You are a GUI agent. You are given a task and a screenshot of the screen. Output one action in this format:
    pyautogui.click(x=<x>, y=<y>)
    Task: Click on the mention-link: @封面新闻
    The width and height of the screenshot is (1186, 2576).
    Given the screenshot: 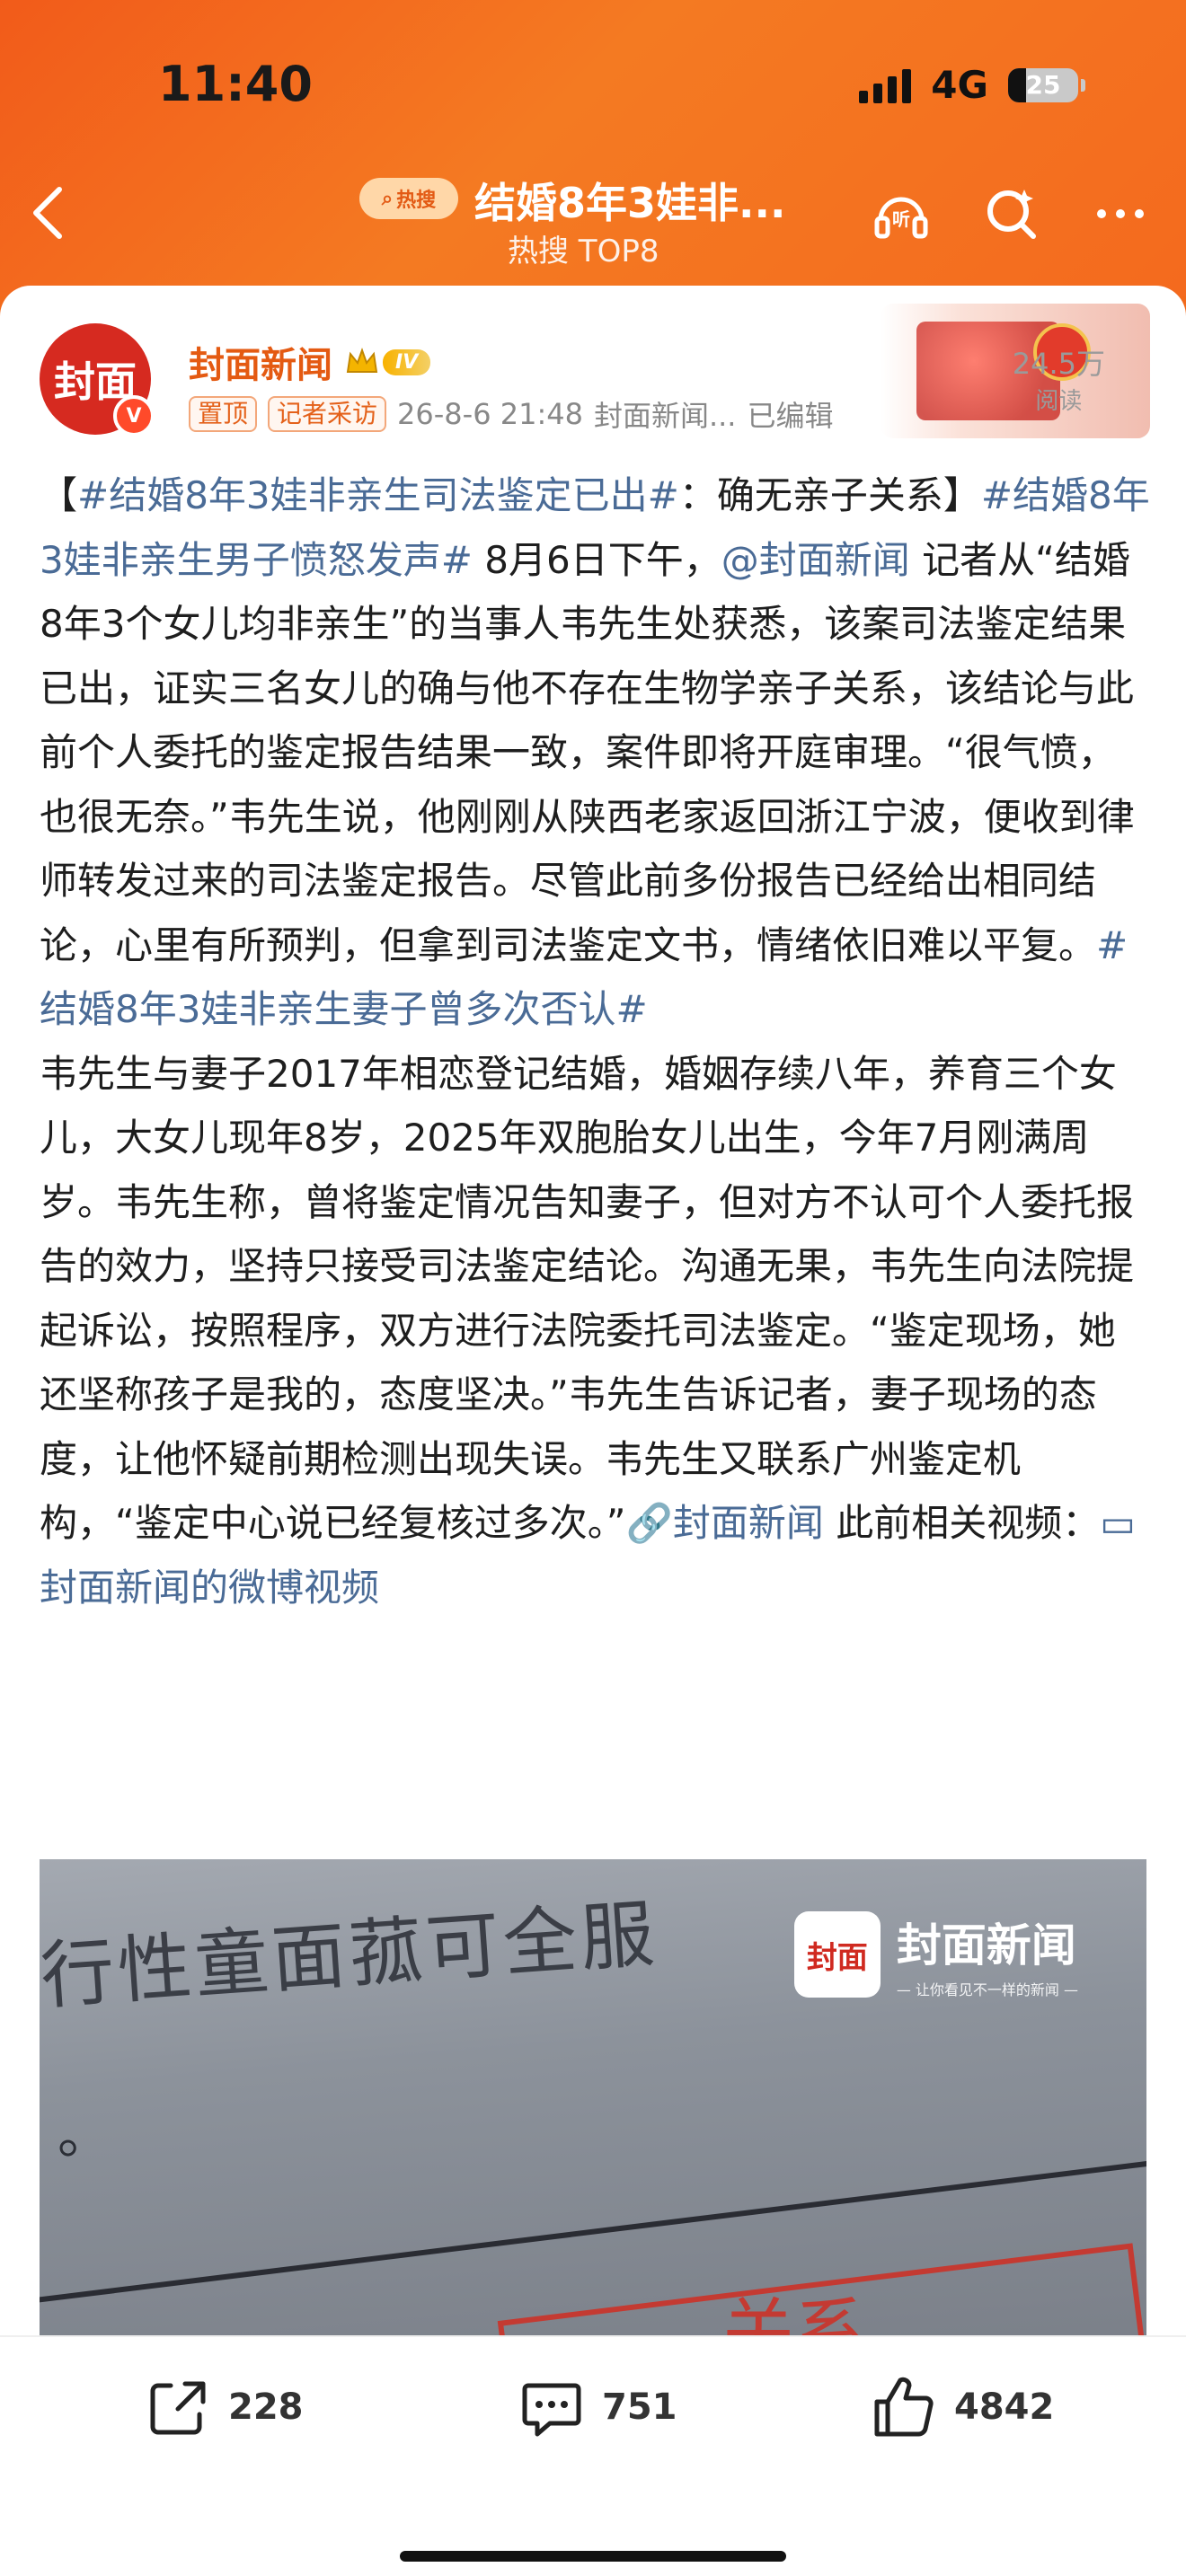 What is the action you would take?
    pyautogui.click(x=815, y=560)
    